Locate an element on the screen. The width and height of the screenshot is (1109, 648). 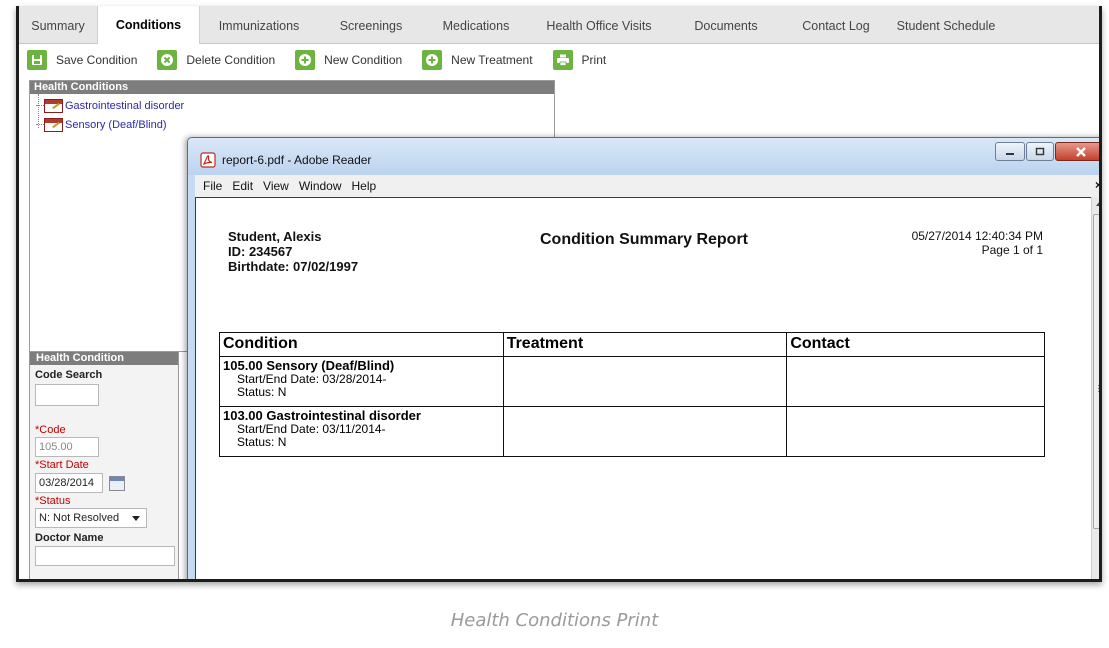
tab-contact-log: Contact Log is located at coordinates (836, 25).